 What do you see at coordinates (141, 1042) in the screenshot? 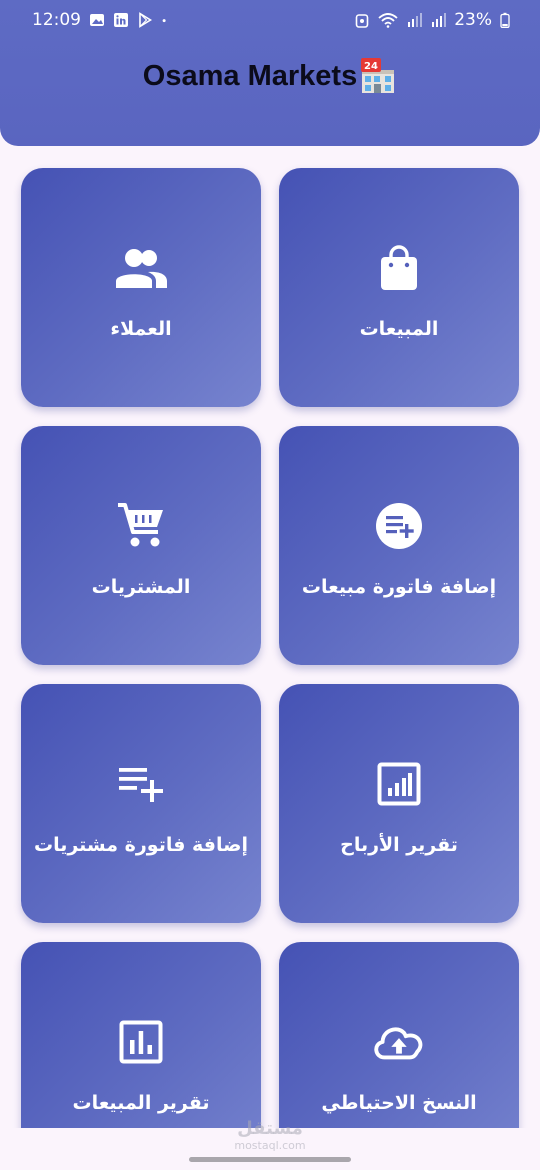
I see `bar-chart-icon` at bounding box center [141, 1042].